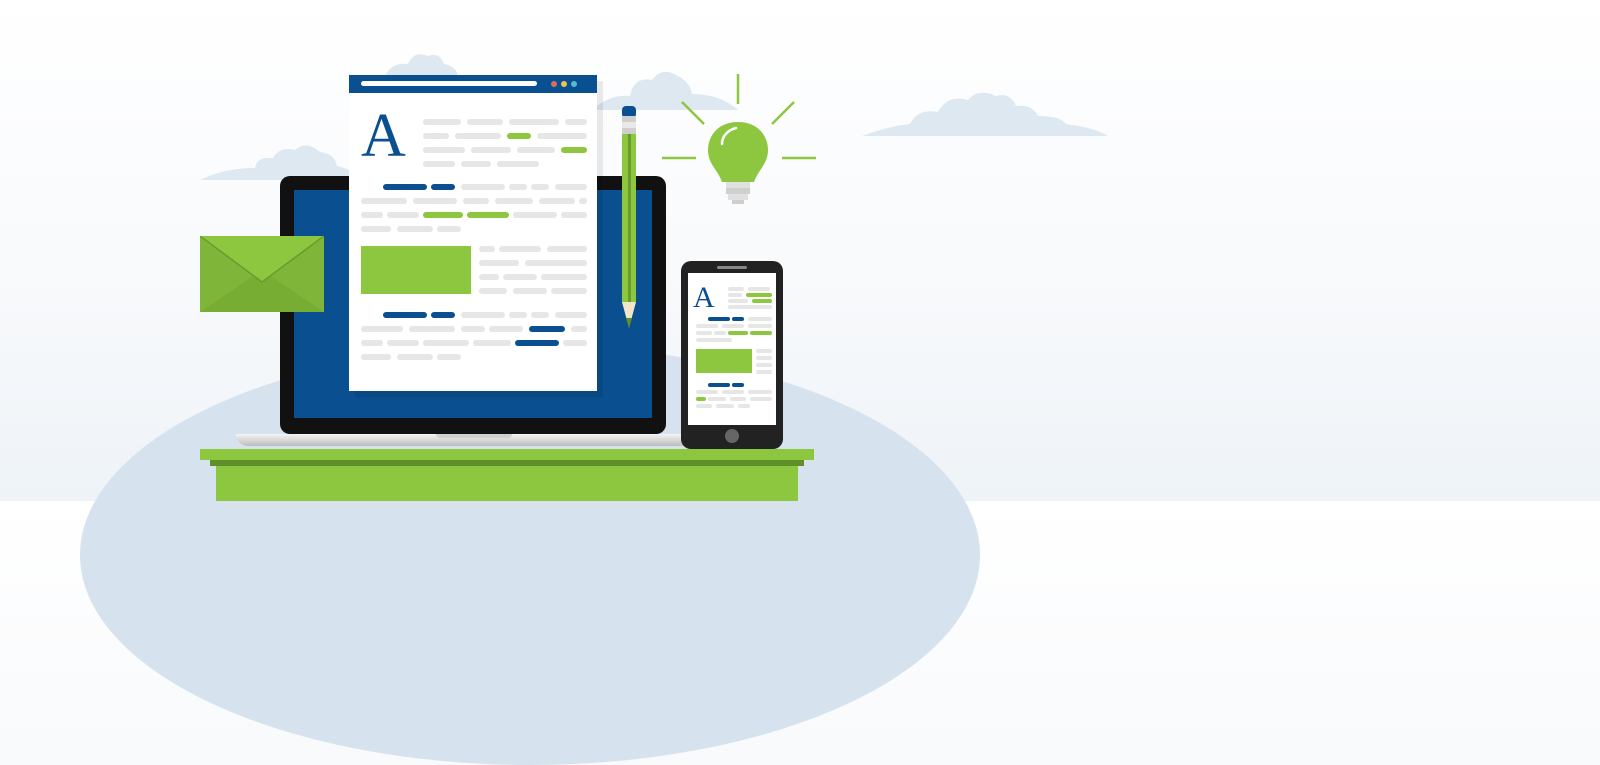 The image size is (1600, 765). Describe the element at coordinates (262, 274) in the screenshot. I see `envelope-icon` at that location.